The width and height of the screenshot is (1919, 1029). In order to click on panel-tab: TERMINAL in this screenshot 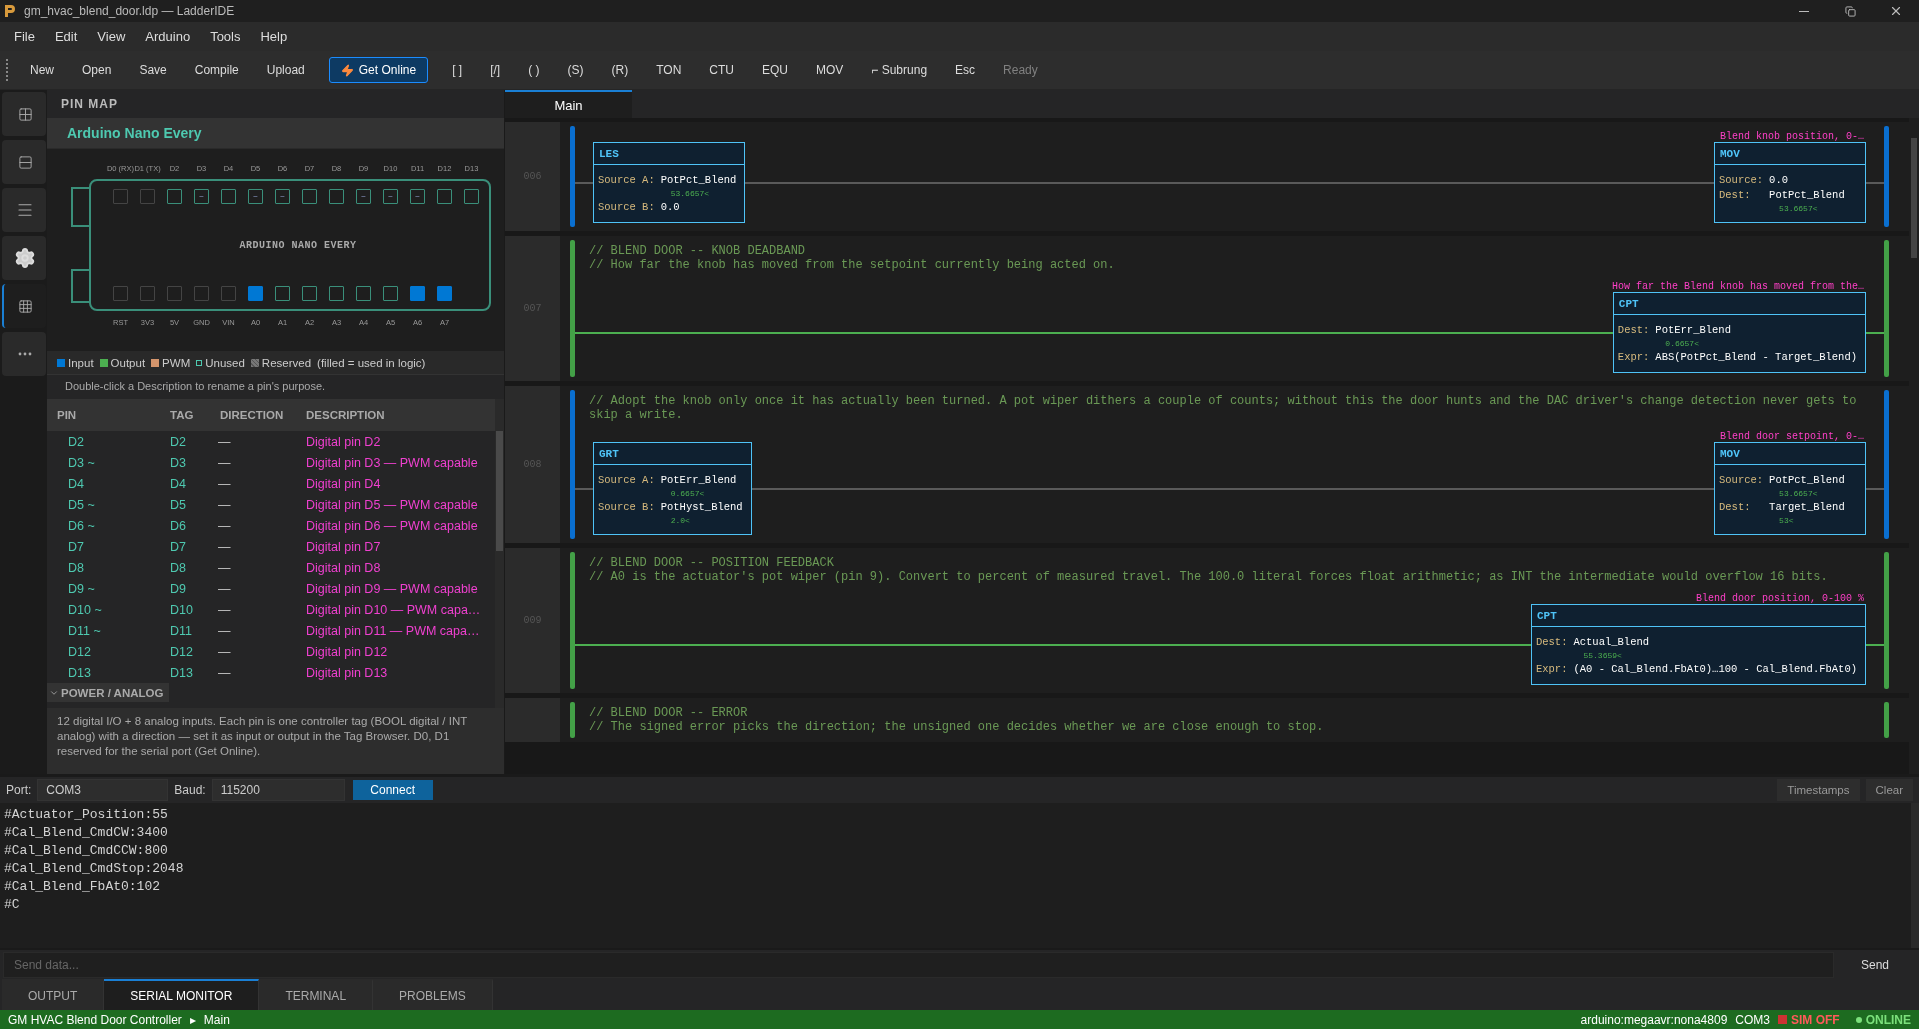, I will do `click(316, 994)`.